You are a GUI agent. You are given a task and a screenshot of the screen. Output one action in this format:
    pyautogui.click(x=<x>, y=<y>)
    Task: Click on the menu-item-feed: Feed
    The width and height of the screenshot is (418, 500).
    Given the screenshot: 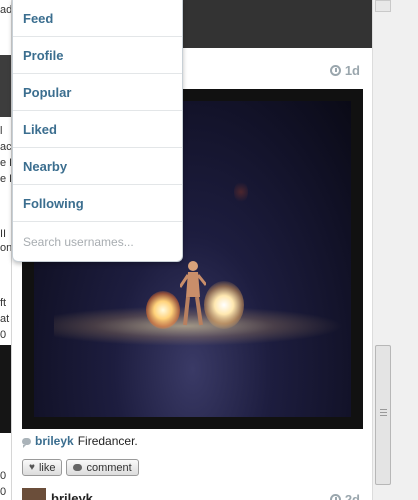 What is the action you would take?
    pyautogui.click(x=97, y=18)
    